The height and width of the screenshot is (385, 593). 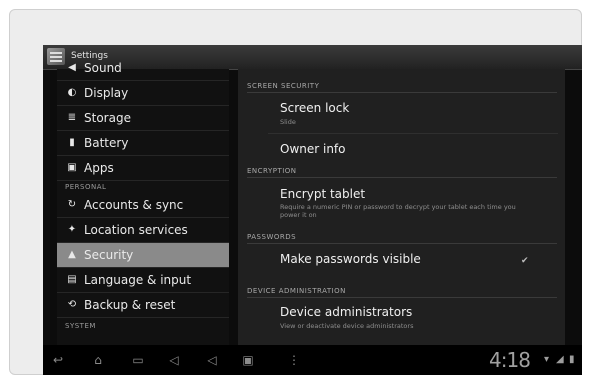 I want to click on sidebar-item-label: Display, so click(x=106, y=93).